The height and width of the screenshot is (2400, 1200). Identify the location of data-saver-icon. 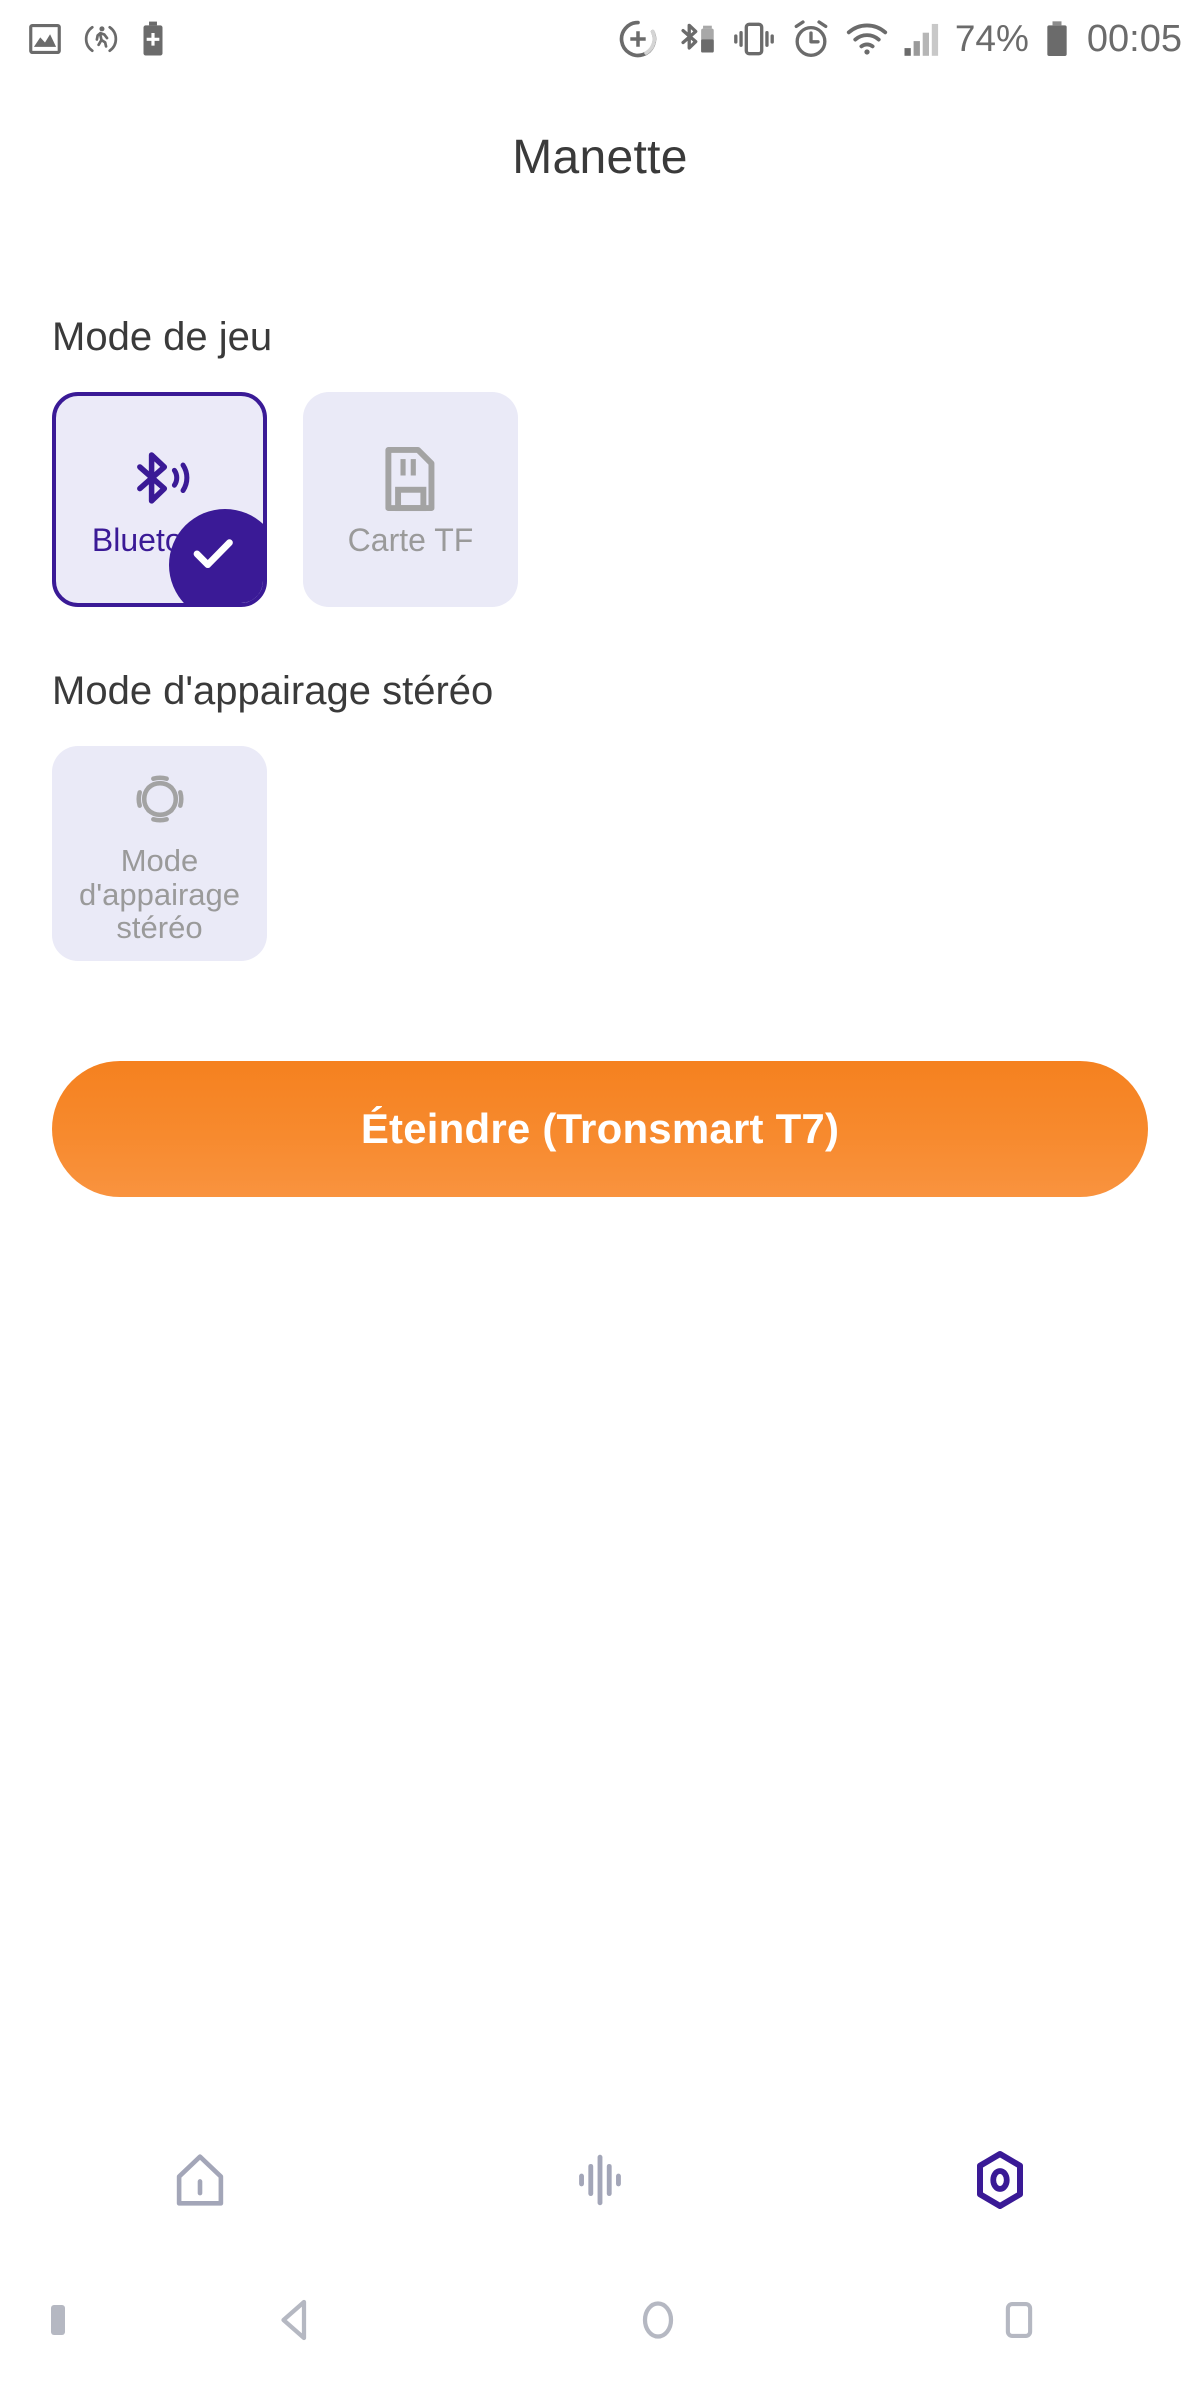
(638, 39).